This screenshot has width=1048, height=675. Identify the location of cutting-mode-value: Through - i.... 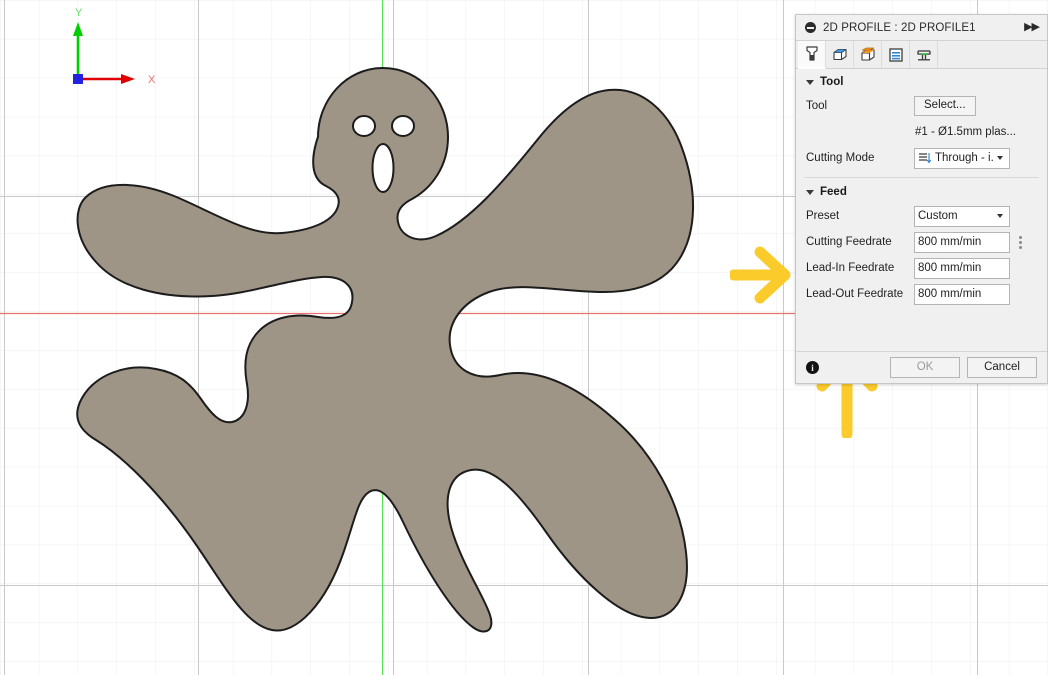
(964, 158).